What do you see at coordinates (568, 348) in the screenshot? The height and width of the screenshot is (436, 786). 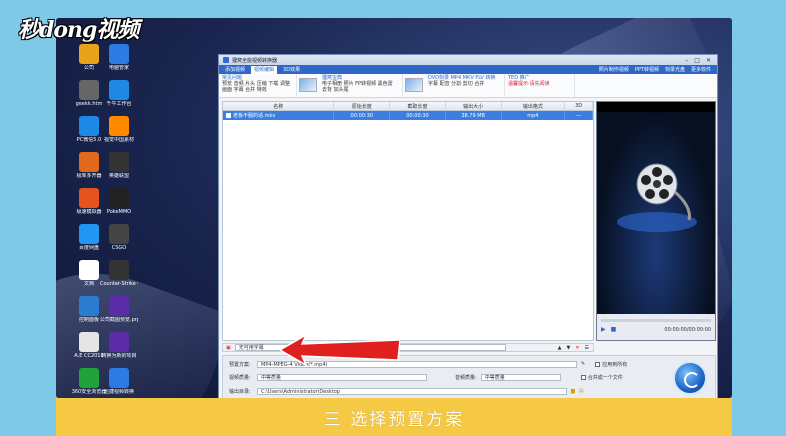 I see `move-down-icon: ▼` at bounding box center [568, 348].